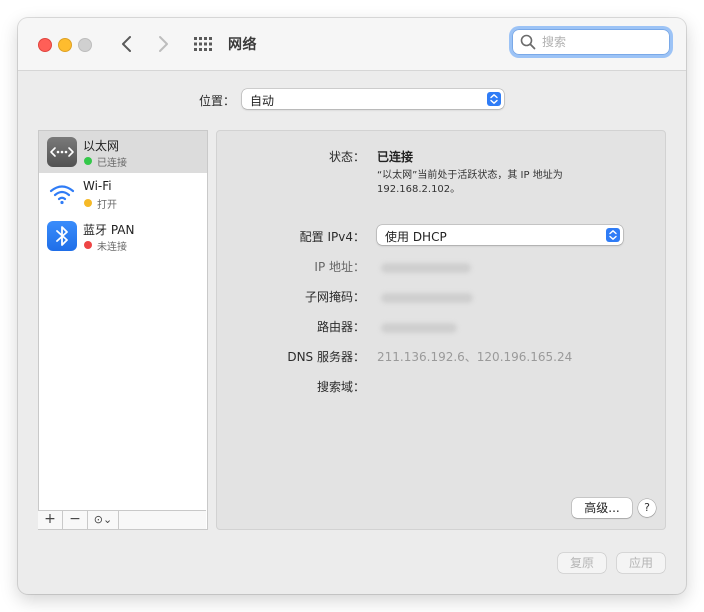  Describe the element at coordinates (470, 182) in the screenshot. I see `status-description: “以太网”当前处于活跃状态，其 IP 地址为 192.168.2.102。` at that location.